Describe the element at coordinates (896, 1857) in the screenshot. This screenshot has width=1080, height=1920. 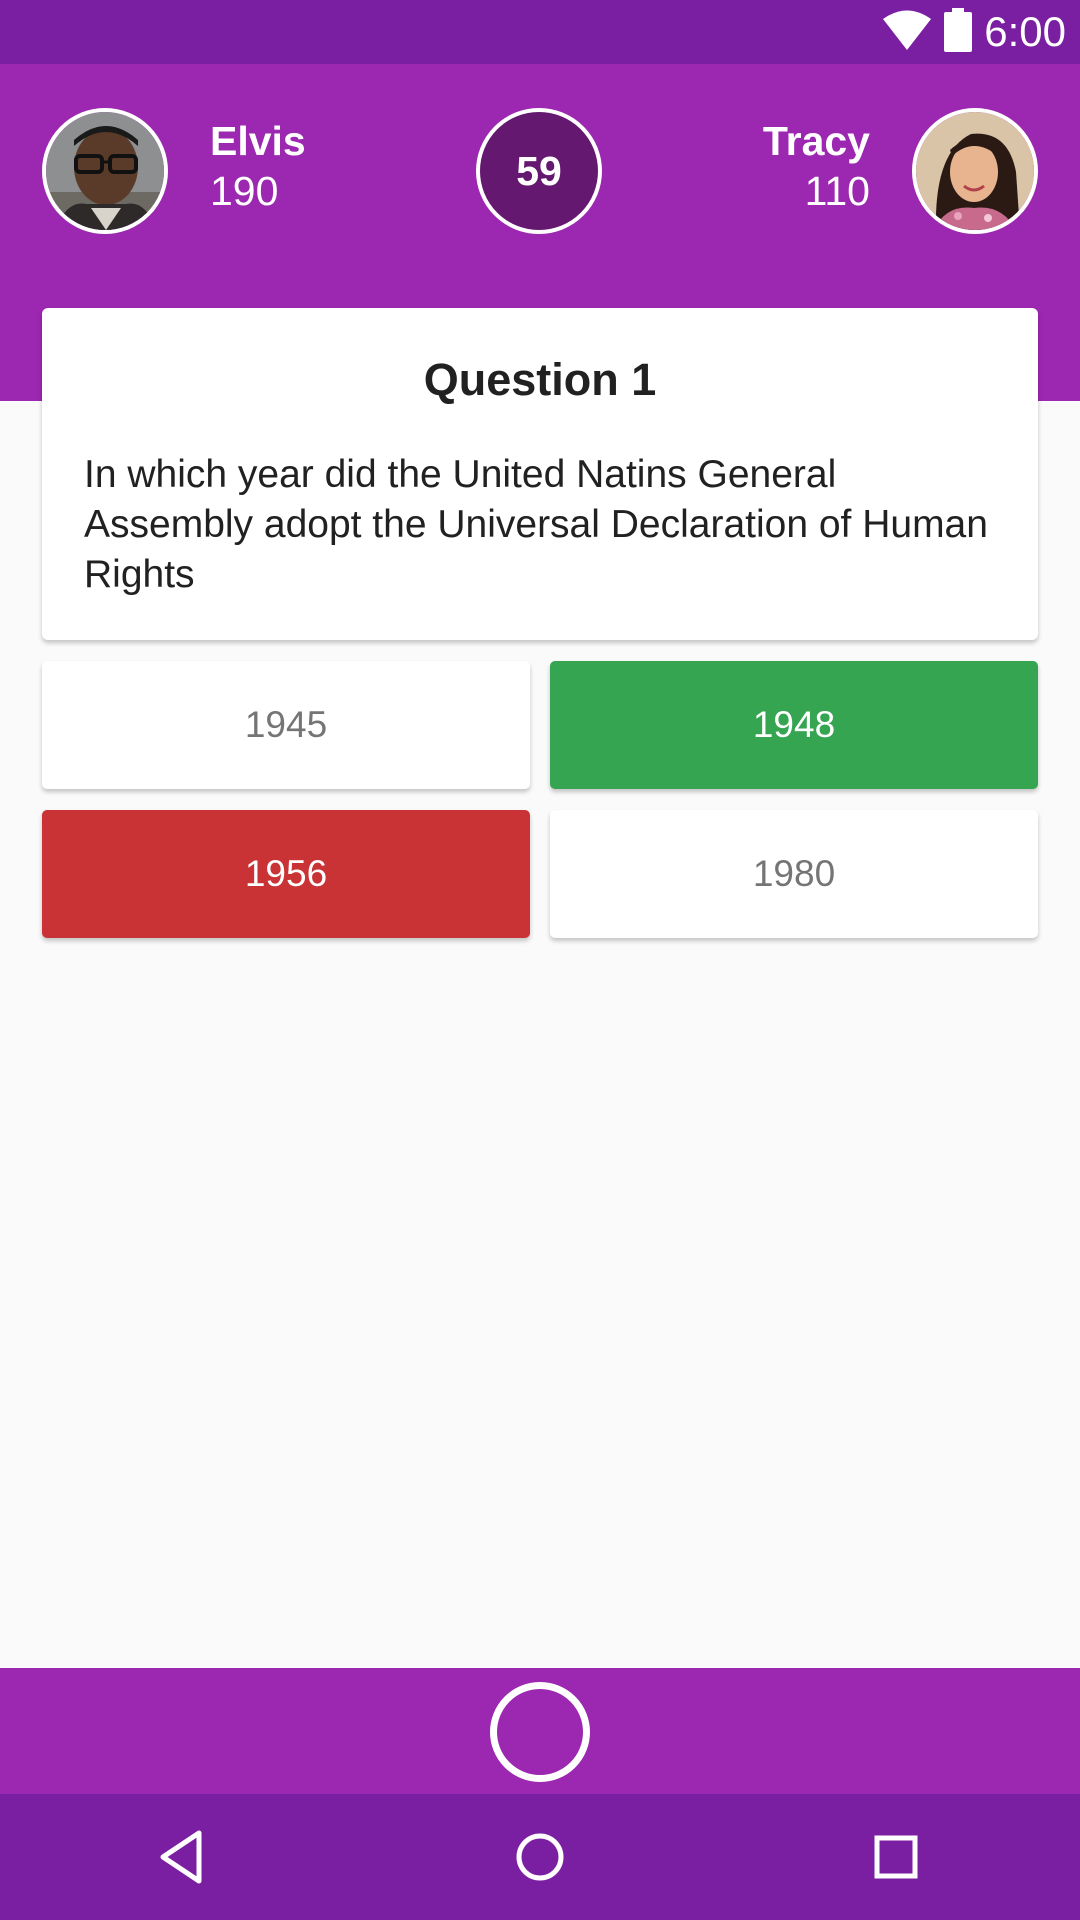
I see `recents-icon` at that location.